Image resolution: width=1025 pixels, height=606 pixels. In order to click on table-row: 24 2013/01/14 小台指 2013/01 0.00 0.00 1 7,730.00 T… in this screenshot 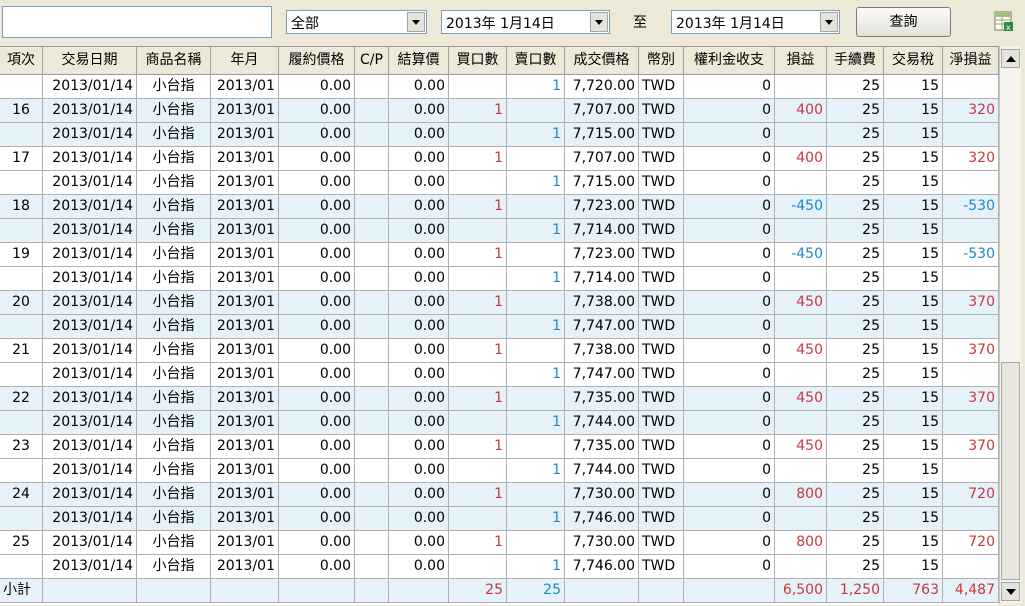, I will do `click(499, 495)`.